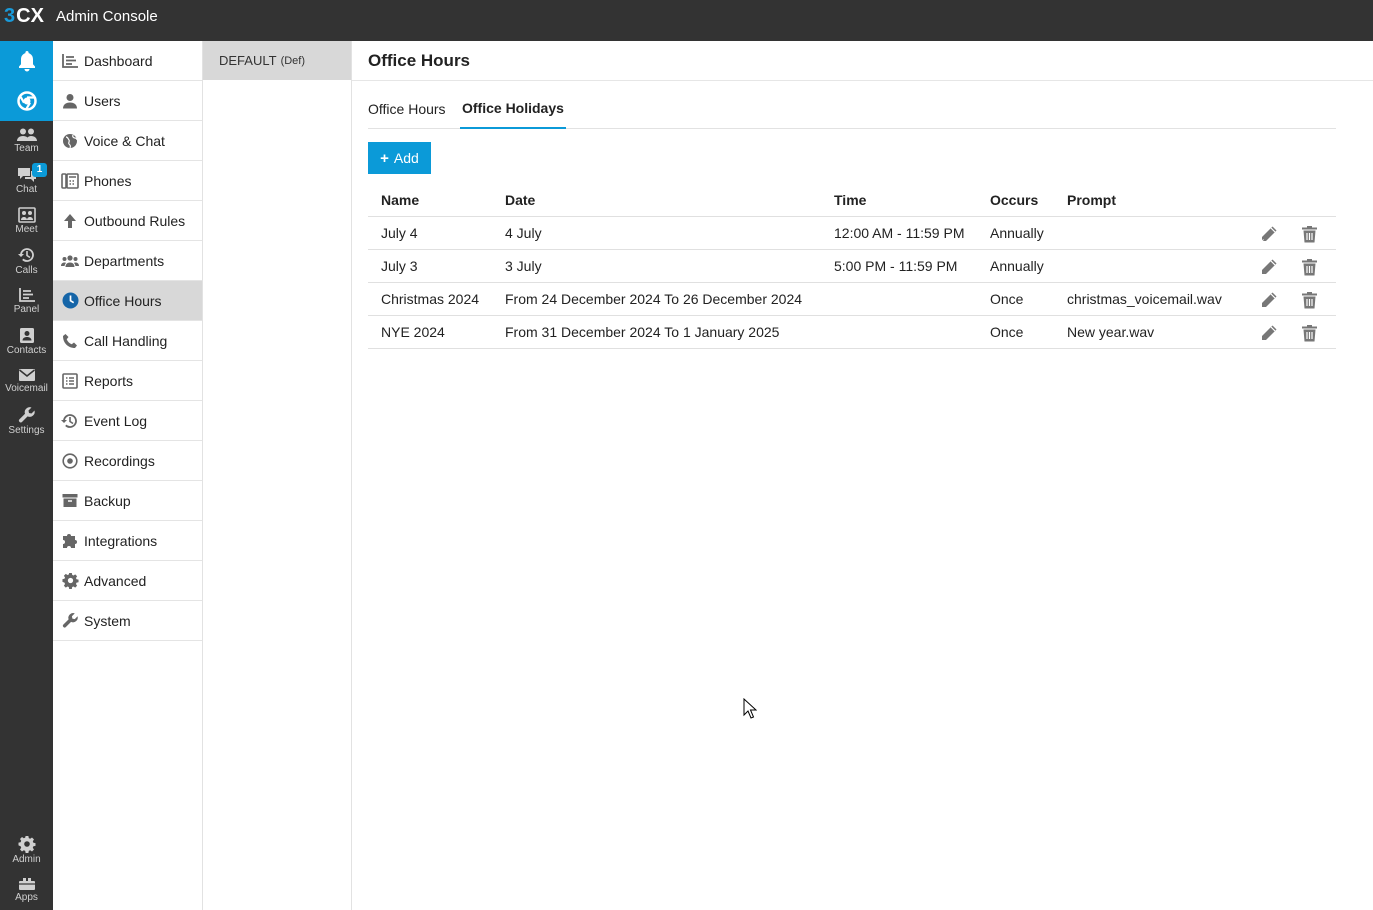  I want to click on nav-item-recordings: Recordings, so click(127, 461).